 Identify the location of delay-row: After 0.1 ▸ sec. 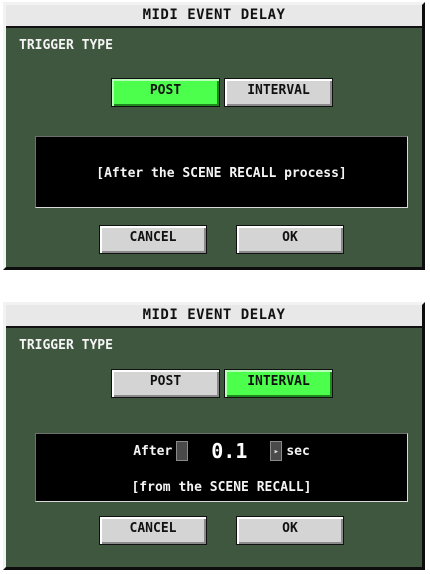
(221, 451).